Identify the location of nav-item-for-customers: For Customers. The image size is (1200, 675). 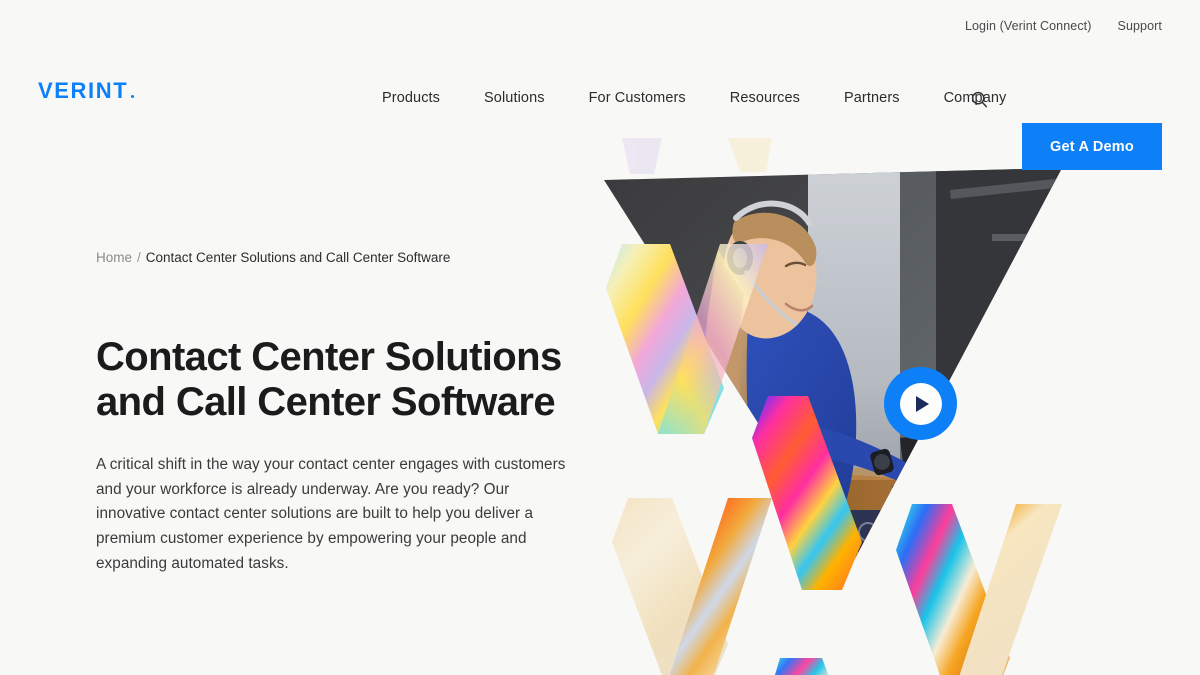
(637, 98).